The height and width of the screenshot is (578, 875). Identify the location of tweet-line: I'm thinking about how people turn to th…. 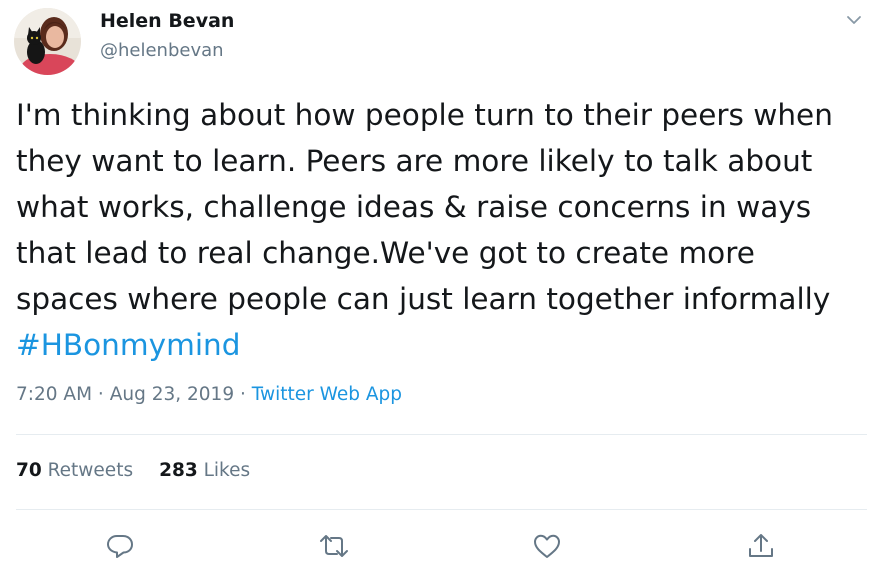
(424, 115).